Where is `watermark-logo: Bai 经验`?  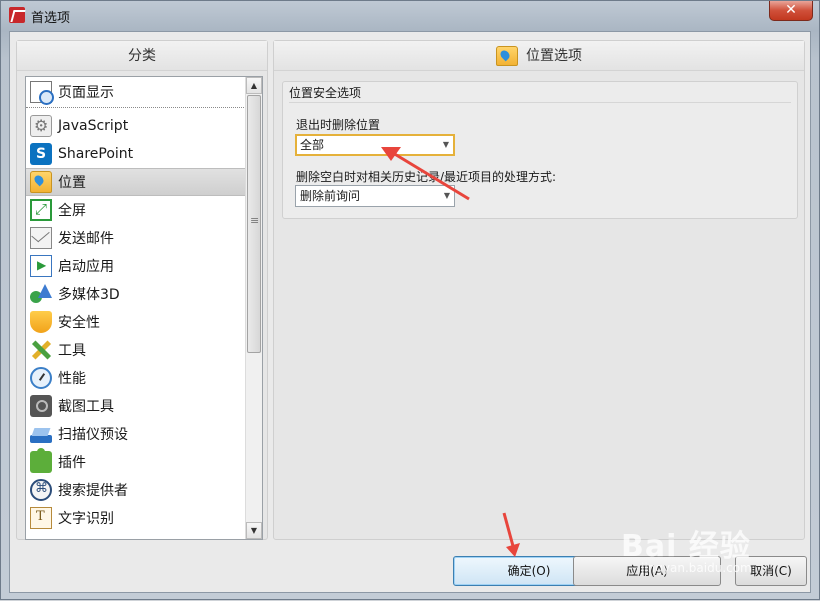 watermark-logo: Bai 经验 is located at coordinates (686, 546).